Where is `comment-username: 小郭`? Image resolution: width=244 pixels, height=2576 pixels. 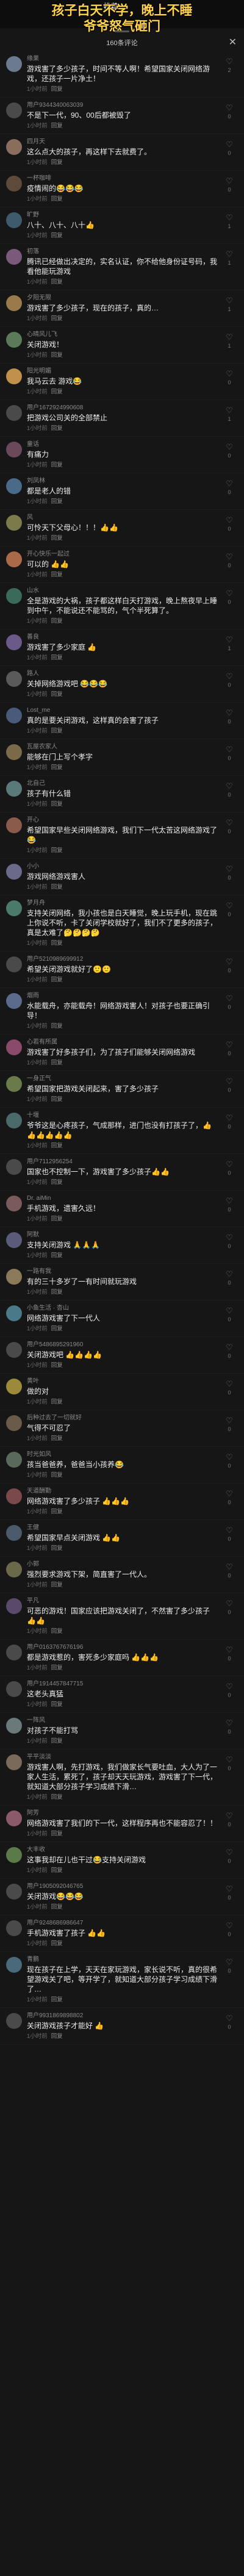 comment-username: 小郭 is located at coordinates (122, 1564).